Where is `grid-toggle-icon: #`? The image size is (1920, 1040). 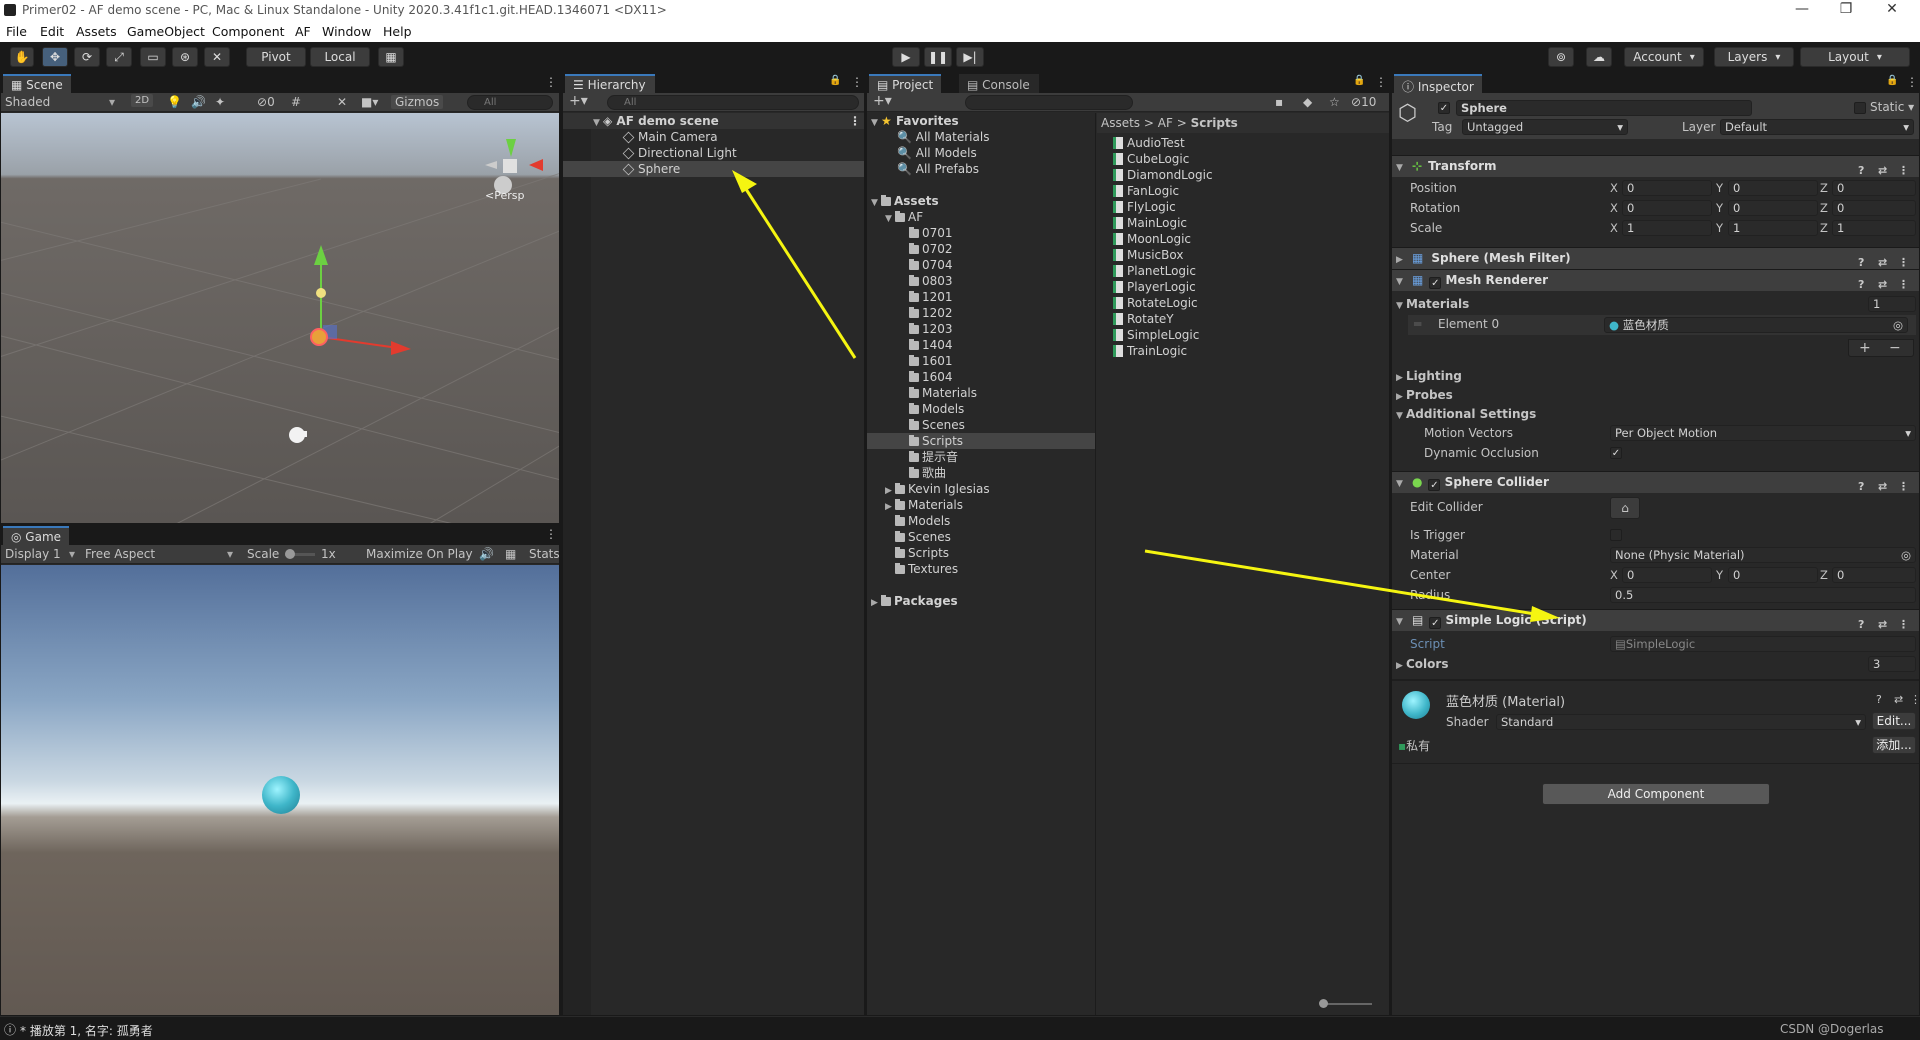
grid-toggle-icon: # is located at coordinates (296, 102).